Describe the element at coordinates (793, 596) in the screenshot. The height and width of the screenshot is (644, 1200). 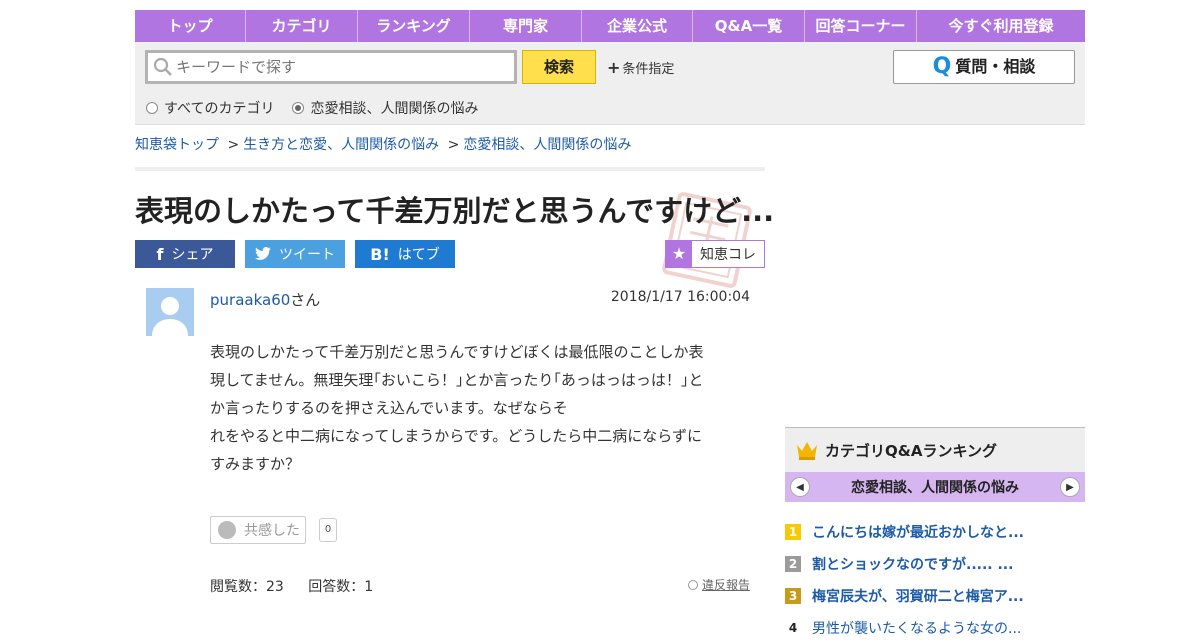
I see `rank-number: 3` at that location.